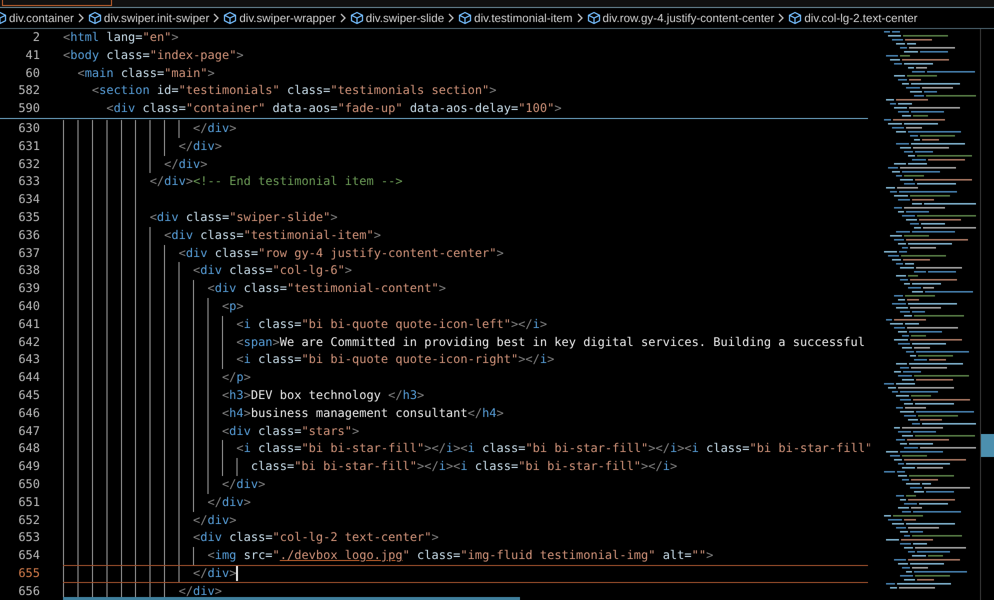  What do you see at coordinates (157, 18) in the screenshot?
I see `breadcrumb-item: div.swiper.init-swiper` at bounding box center [157, 18].